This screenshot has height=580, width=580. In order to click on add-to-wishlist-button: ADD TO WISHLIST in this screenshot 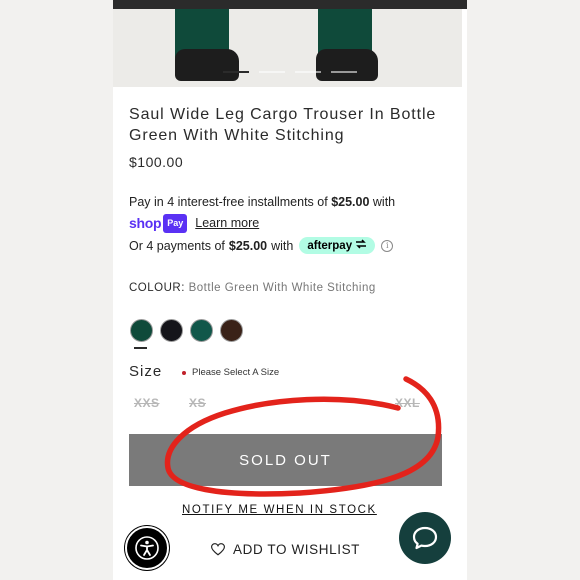, I will do `click(285, 549)`.